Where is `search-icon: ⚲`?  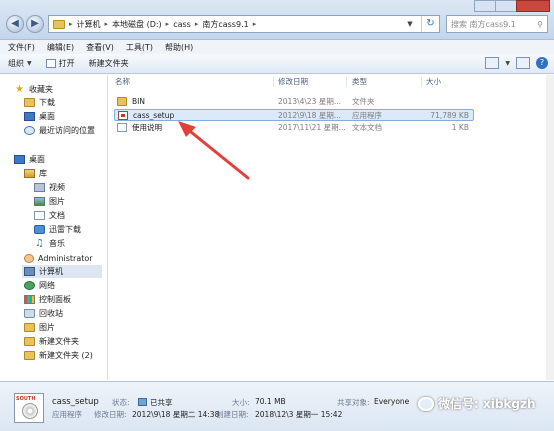
search-icon: ⚲ is located at coordinates (540, 24).